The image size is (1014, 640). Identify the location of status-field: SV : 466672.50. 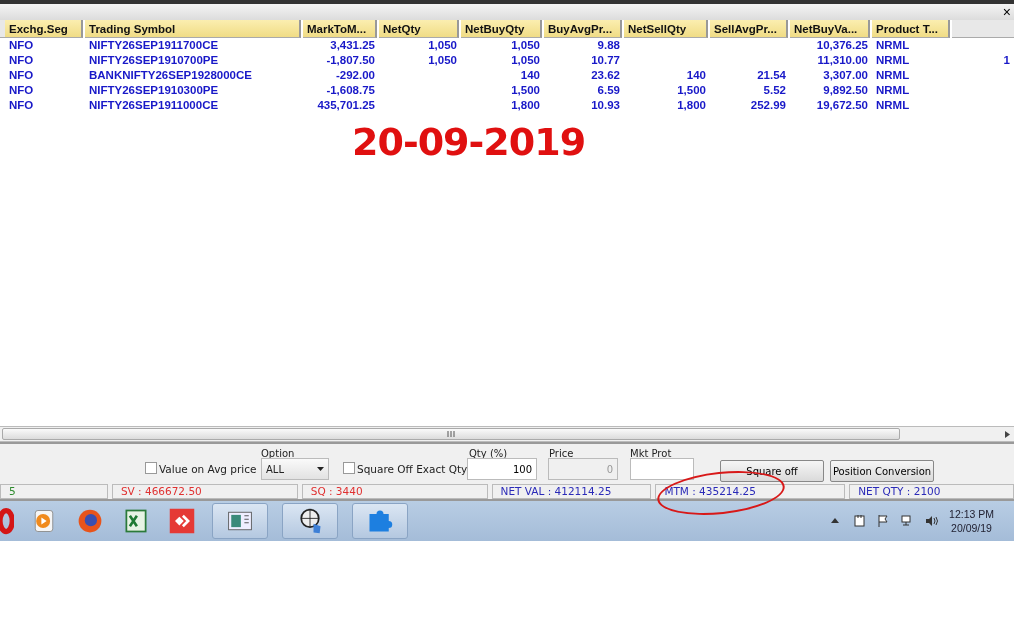
(204, 491).